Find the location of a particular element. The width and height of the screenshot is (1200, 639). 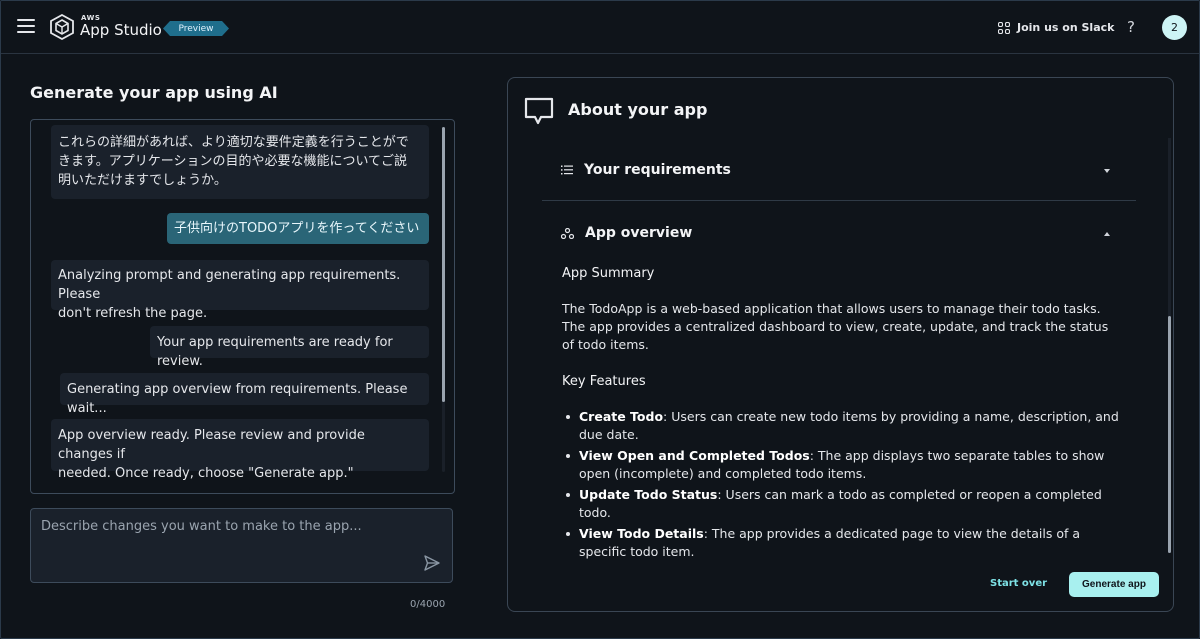

message-line: 子供向けのTODOアプリを作ってください is located at coordinates (297, 228).